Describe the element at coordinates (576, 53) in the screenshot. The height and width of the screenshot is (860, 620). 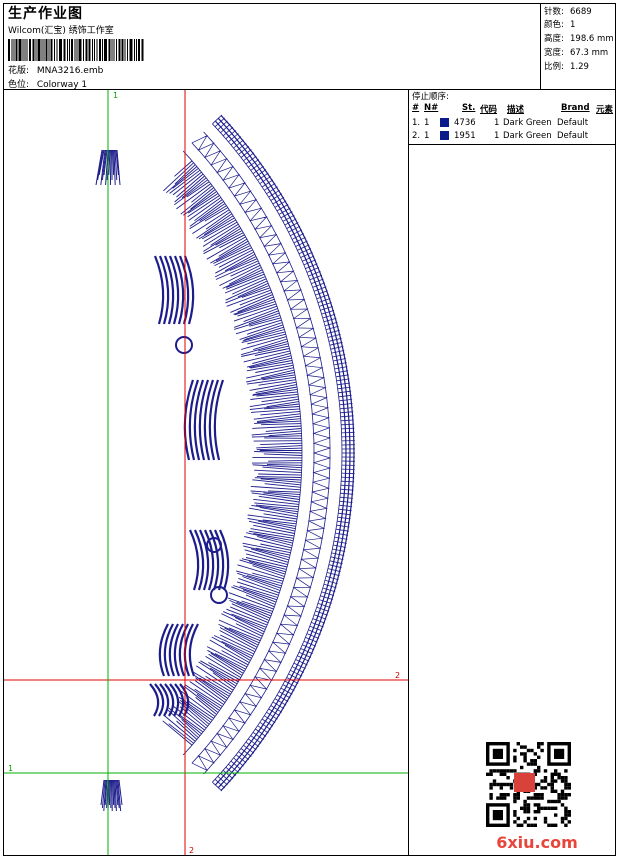
I see `stat-width: 宽度: 67.3 mm` at that location.